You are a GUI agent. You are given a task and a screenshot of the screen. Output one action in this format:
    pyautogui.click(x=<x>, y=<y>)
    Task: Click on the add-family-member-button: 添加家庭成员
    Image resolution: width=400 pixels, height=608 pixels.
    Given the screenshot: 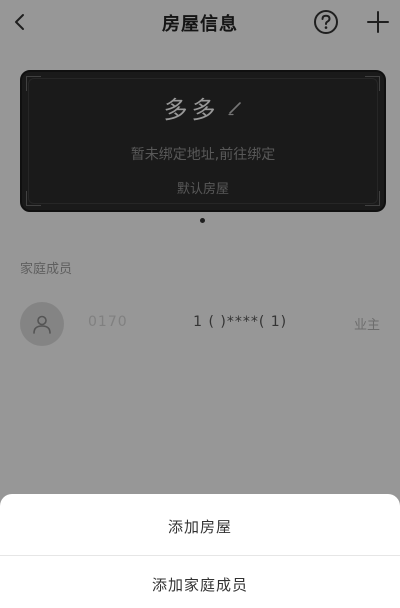 What is the action you would take?
    pyautogui.click(x=200, y=582)
    